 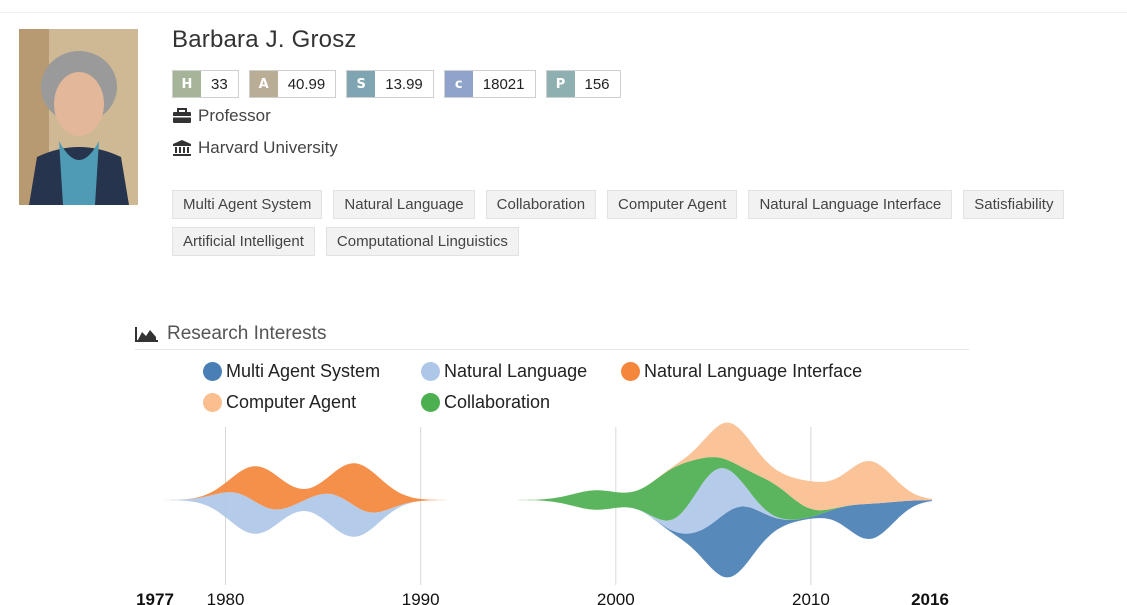 I want to click on affiliation-text: Harvard University, so click(x=268, y=147).